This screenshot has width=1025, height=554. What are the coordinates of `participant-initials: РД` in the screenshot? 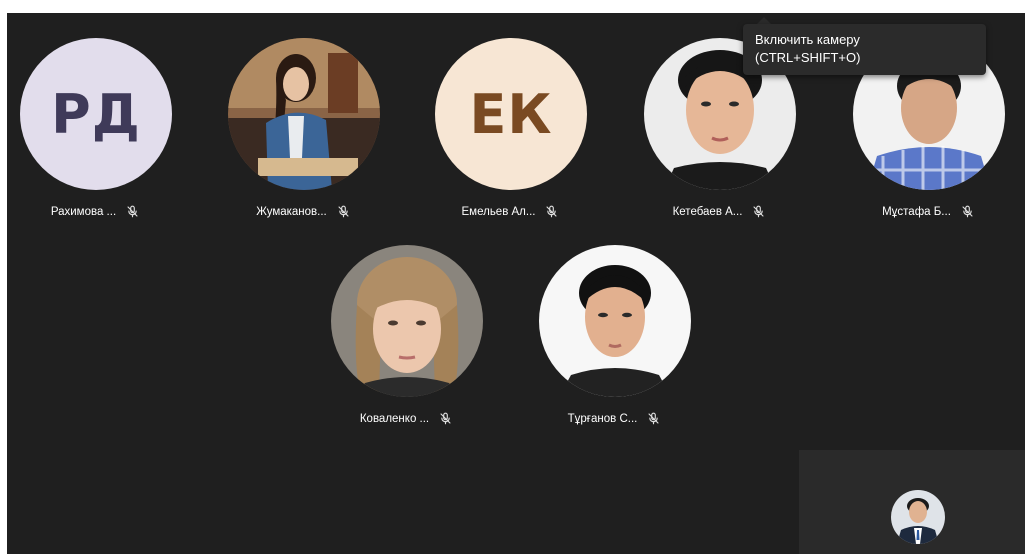 It's located at (96, 114).